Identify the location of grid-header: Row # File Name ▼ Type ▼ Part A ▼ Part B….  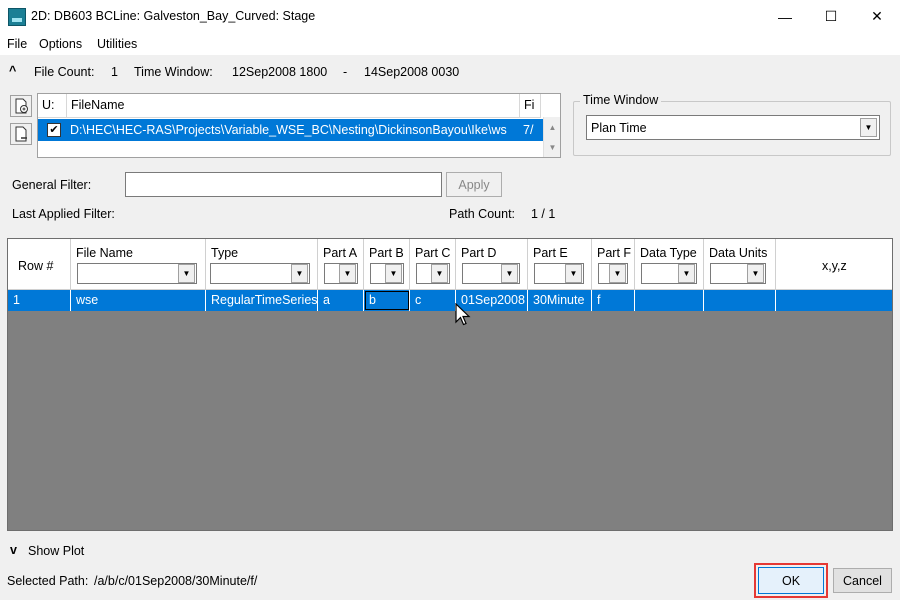
(450, 264).